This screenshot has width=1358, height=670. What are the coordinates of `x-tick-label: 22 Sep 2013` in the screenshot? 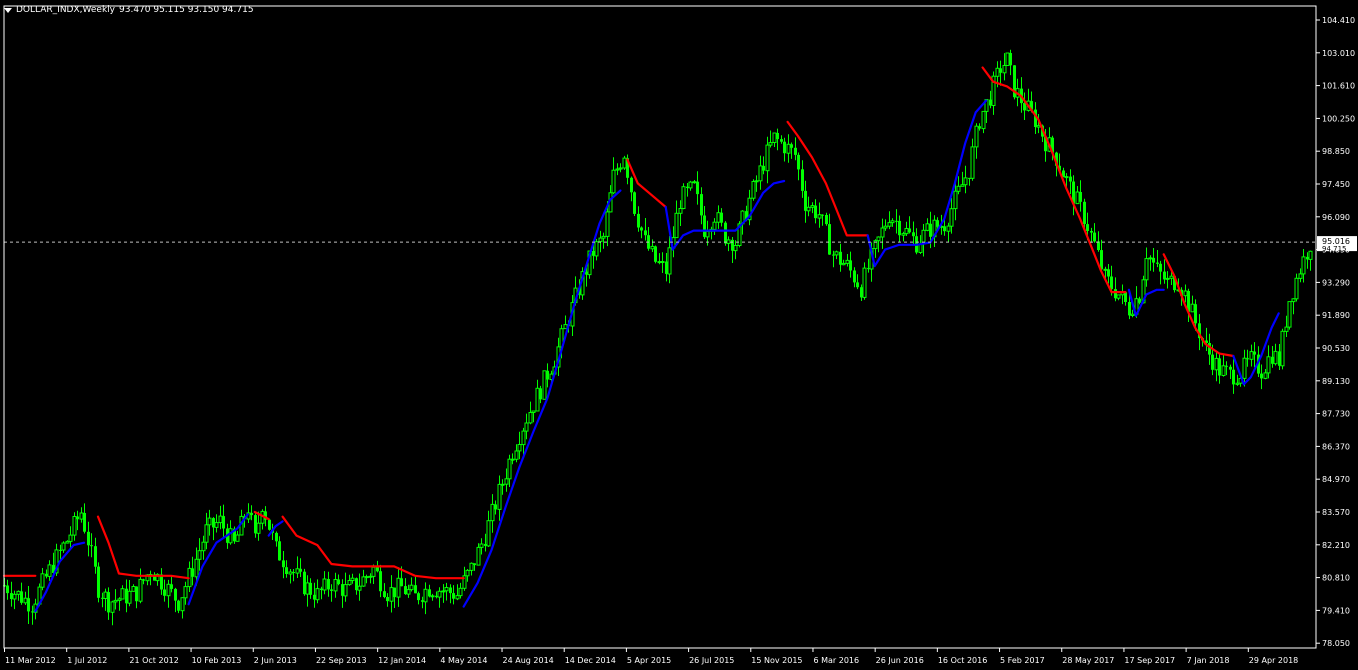 It's located at (341, 660).